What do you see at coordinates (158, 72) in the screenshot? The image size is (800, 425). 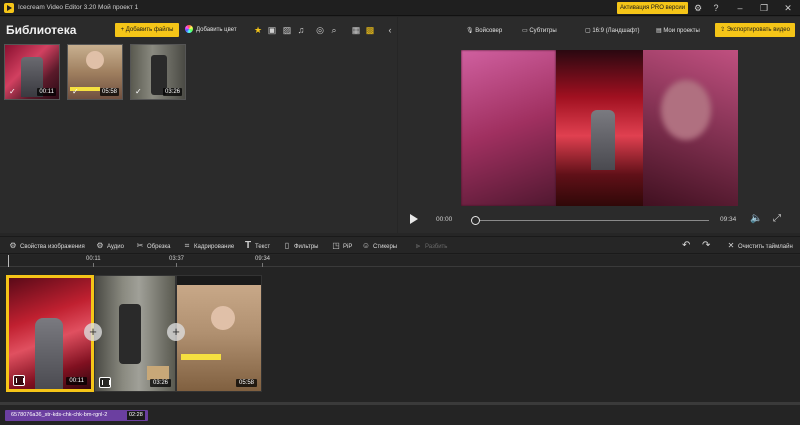 I see `library-item: ✓ 03:26` at bounding box center [158, 72].